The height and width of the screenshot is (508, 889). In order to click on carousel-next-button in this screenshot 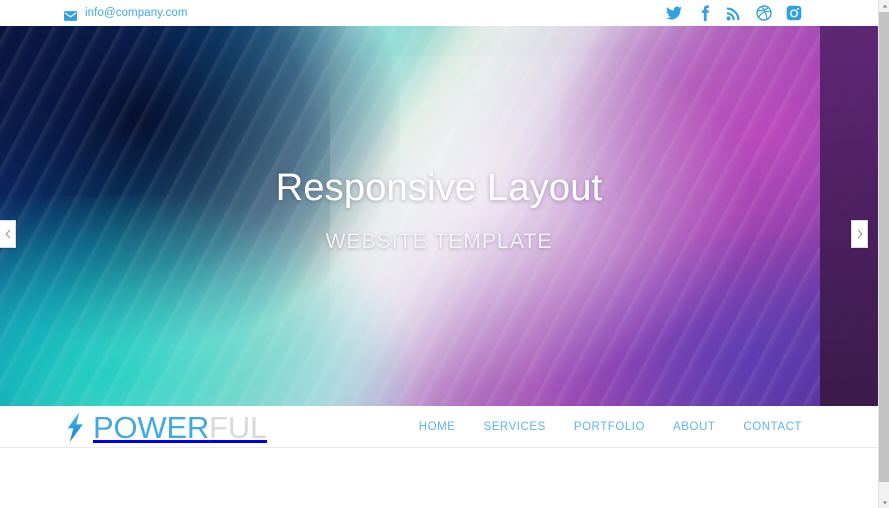, I will do `click(859, 234)`.